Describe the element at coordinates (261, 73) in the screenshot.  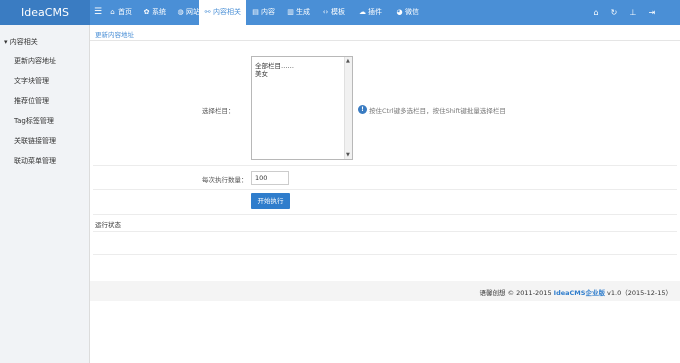
I see `list-item: 美女` at that location.